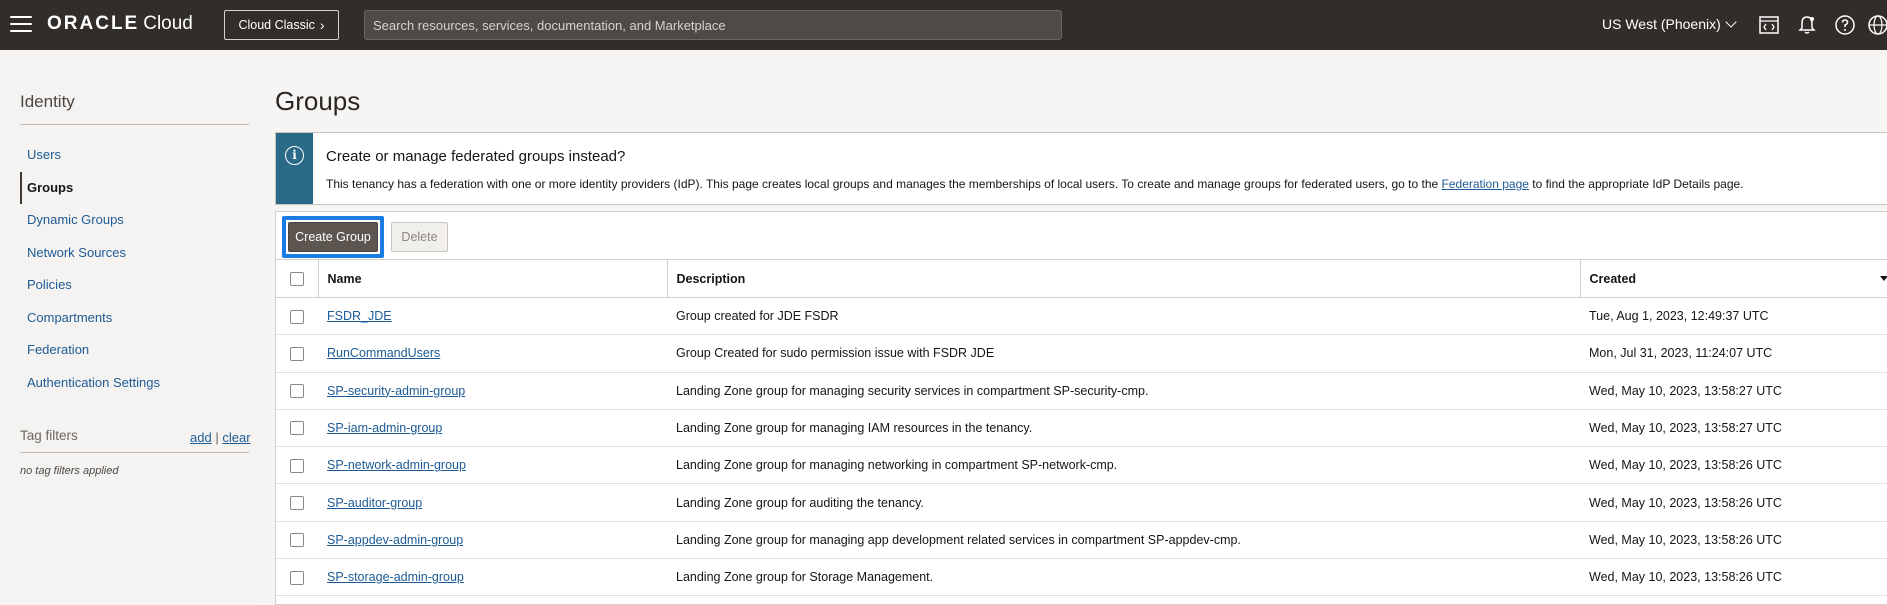 Image resolution: width=1887 pixels, height=605 pixels. What do you see at coordinates (135, 350) in the screenshot?
I see `sidebar-item-federation: Federation` at bounding box center [135, 350].